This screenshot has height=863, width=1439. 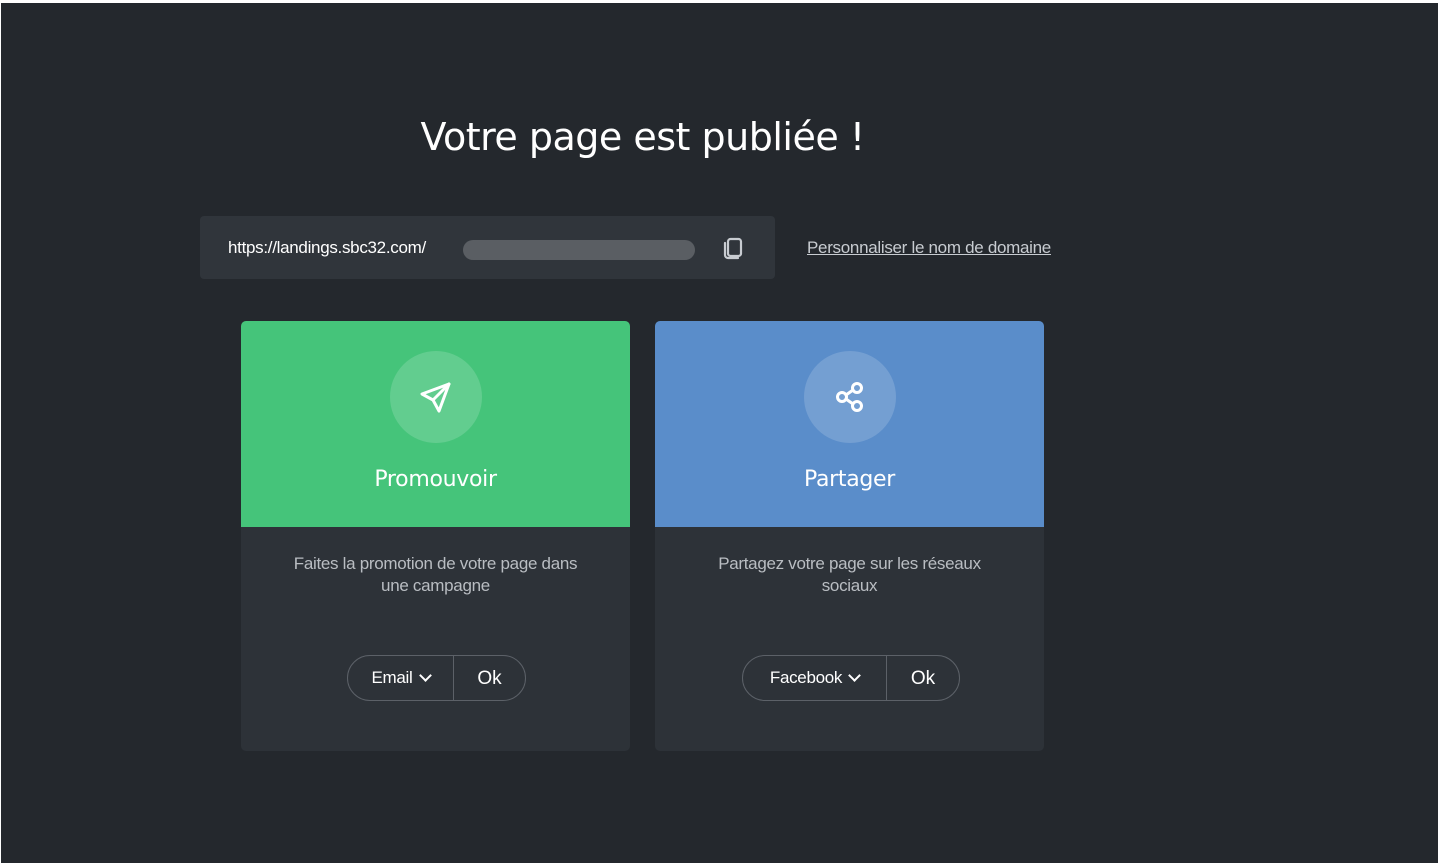 I want to click on promote-channel-select: Email, so click(x=401, y=678).